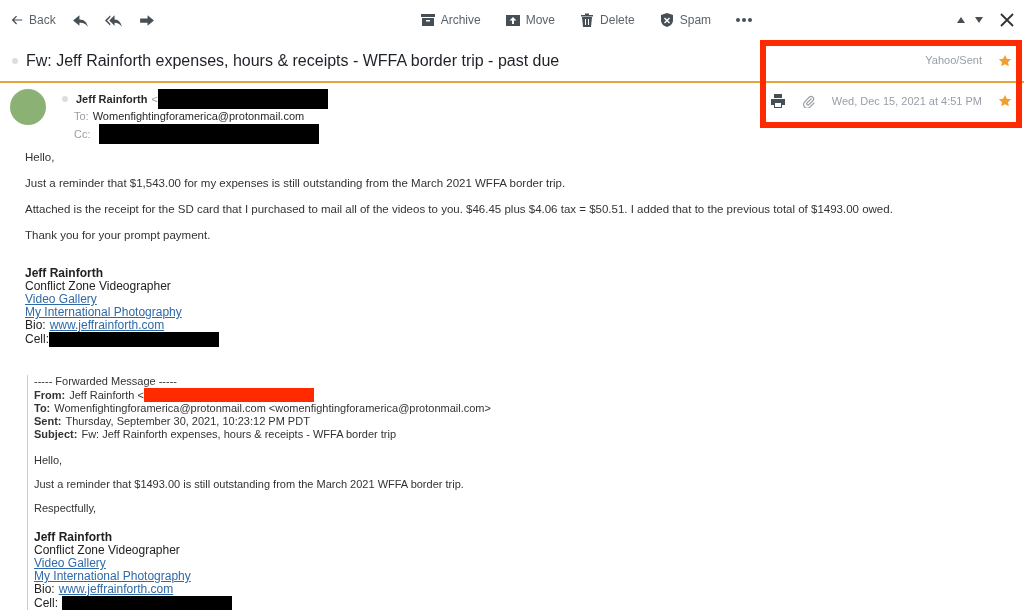 The height and width of the screenshot is (610, 1024). I want to click on body-paragraph: Respectfully,, so click(66, 508).